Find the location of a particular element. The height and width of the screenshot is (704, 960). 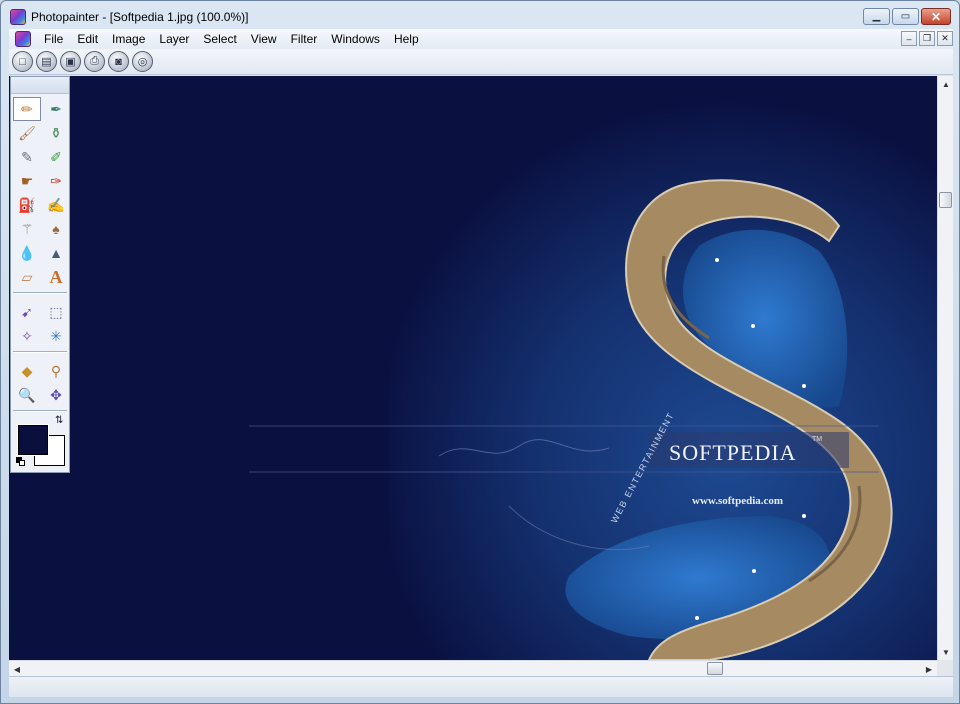

swap-colors-icon: ⇅ is located at coordinates (59, 420).